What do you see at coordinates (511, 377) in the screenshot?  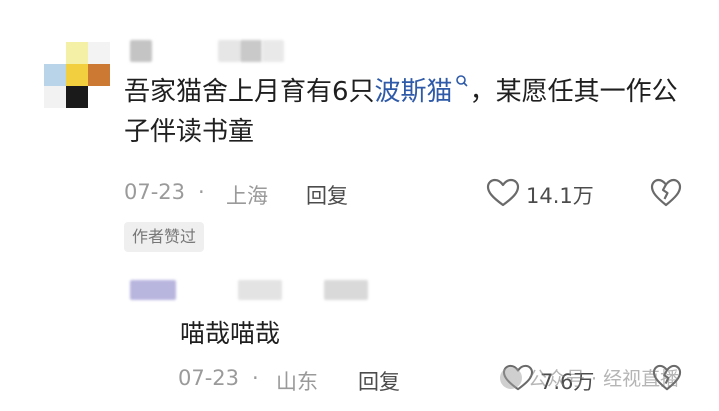 I see `wechat-logo-icon` at bounding box center [511, 377].